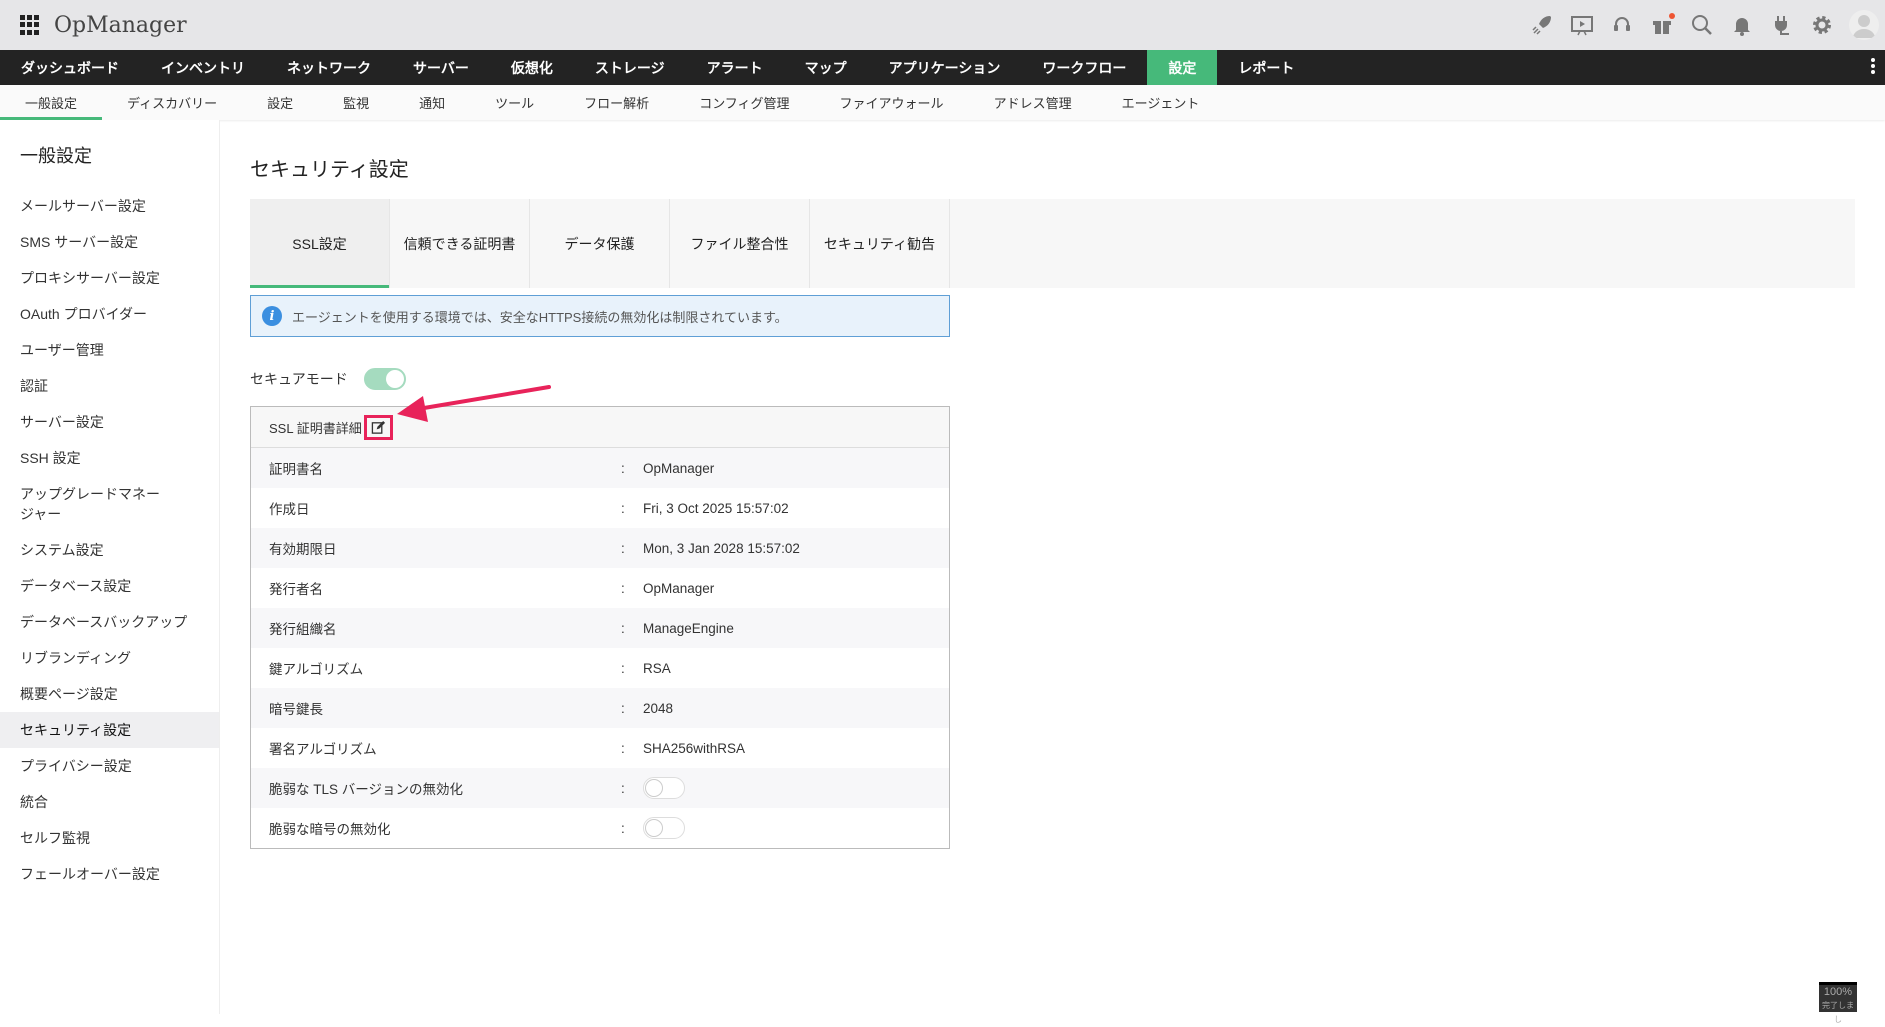 The height and width of the screenshot is (1027, 1885). Describe the element at coordinates (880, 243) in the screenshot. I see `tab-4: セキュリティ勧告` at that location.